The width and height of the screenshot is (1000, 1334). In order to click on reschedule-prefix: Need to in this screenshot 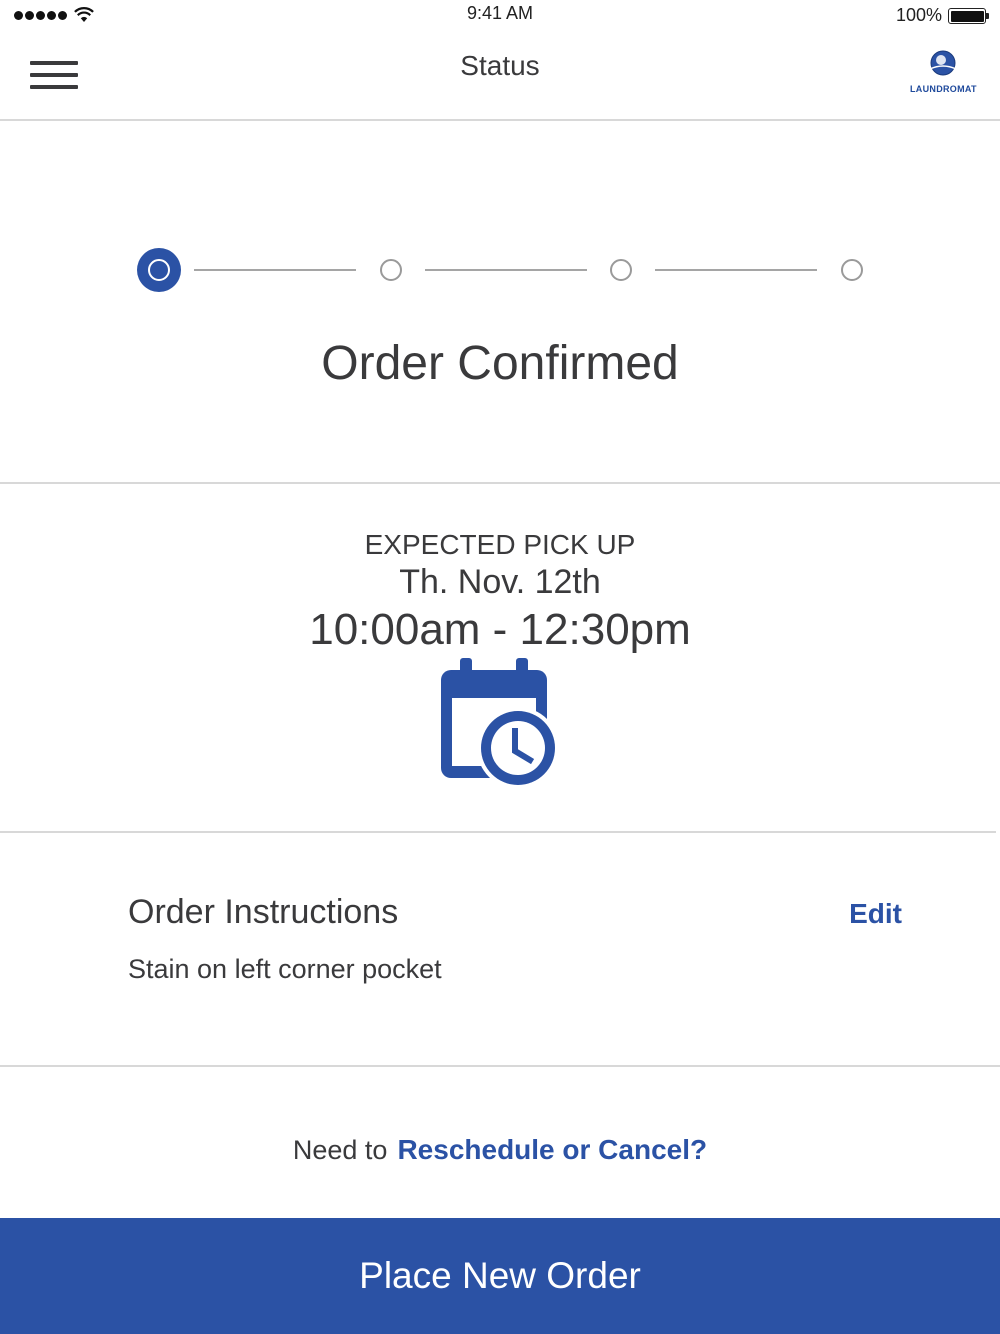, I will do `click(340, 1150)`.